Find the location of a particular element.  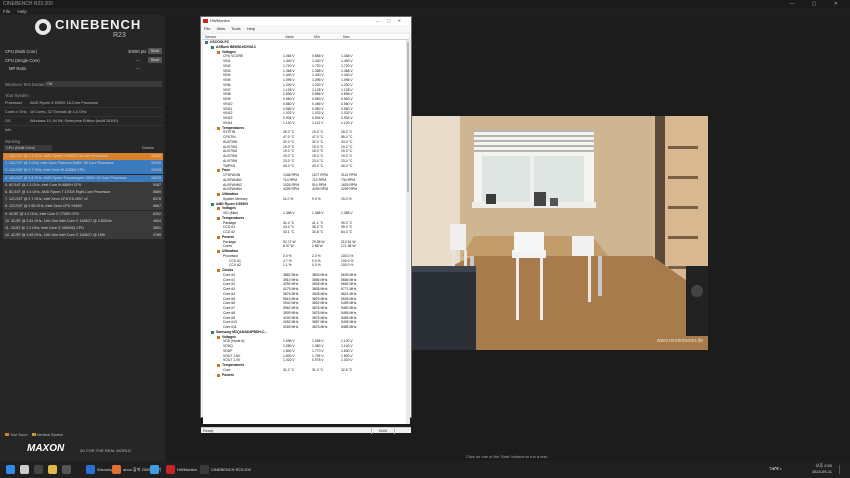

chrome-tab-button-icon is located at coordinates (116, 469).